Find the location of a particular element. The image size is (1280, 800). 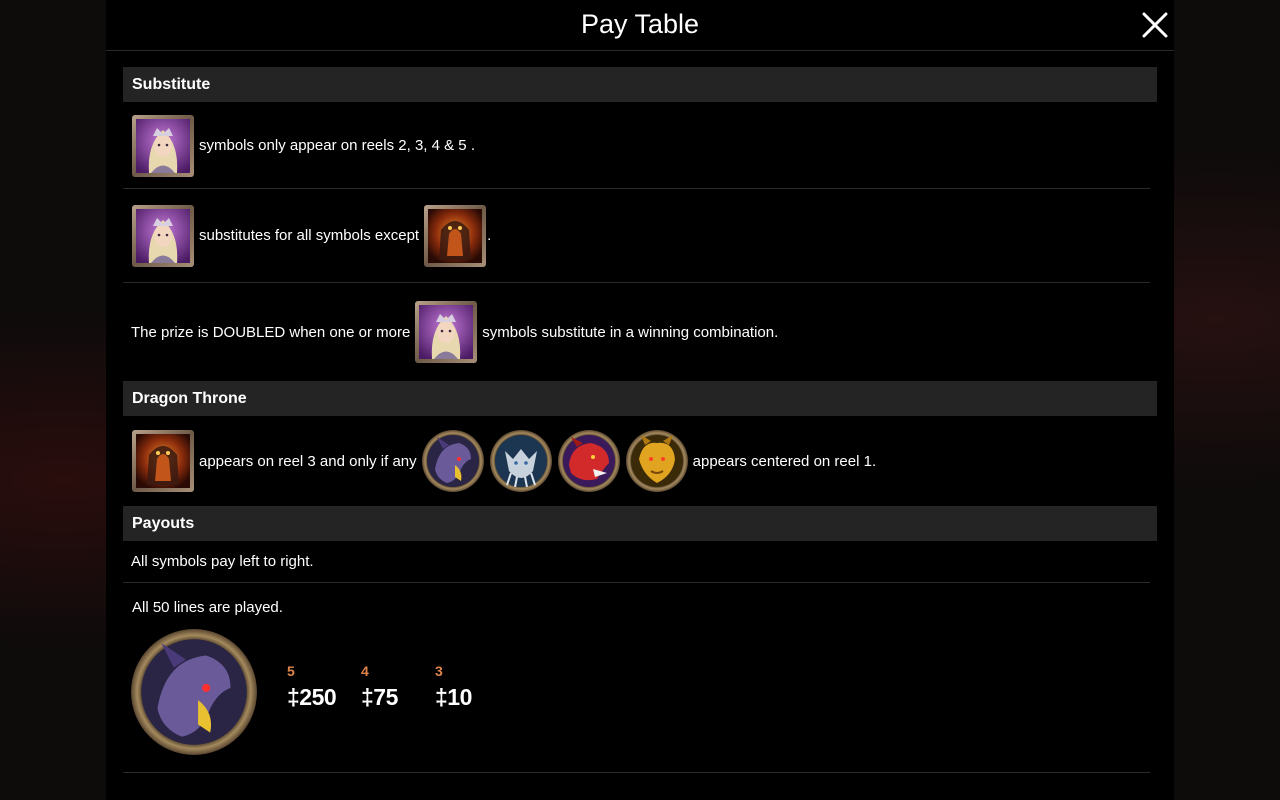

gold-dragon-icon is located at coordinates (657, 461).